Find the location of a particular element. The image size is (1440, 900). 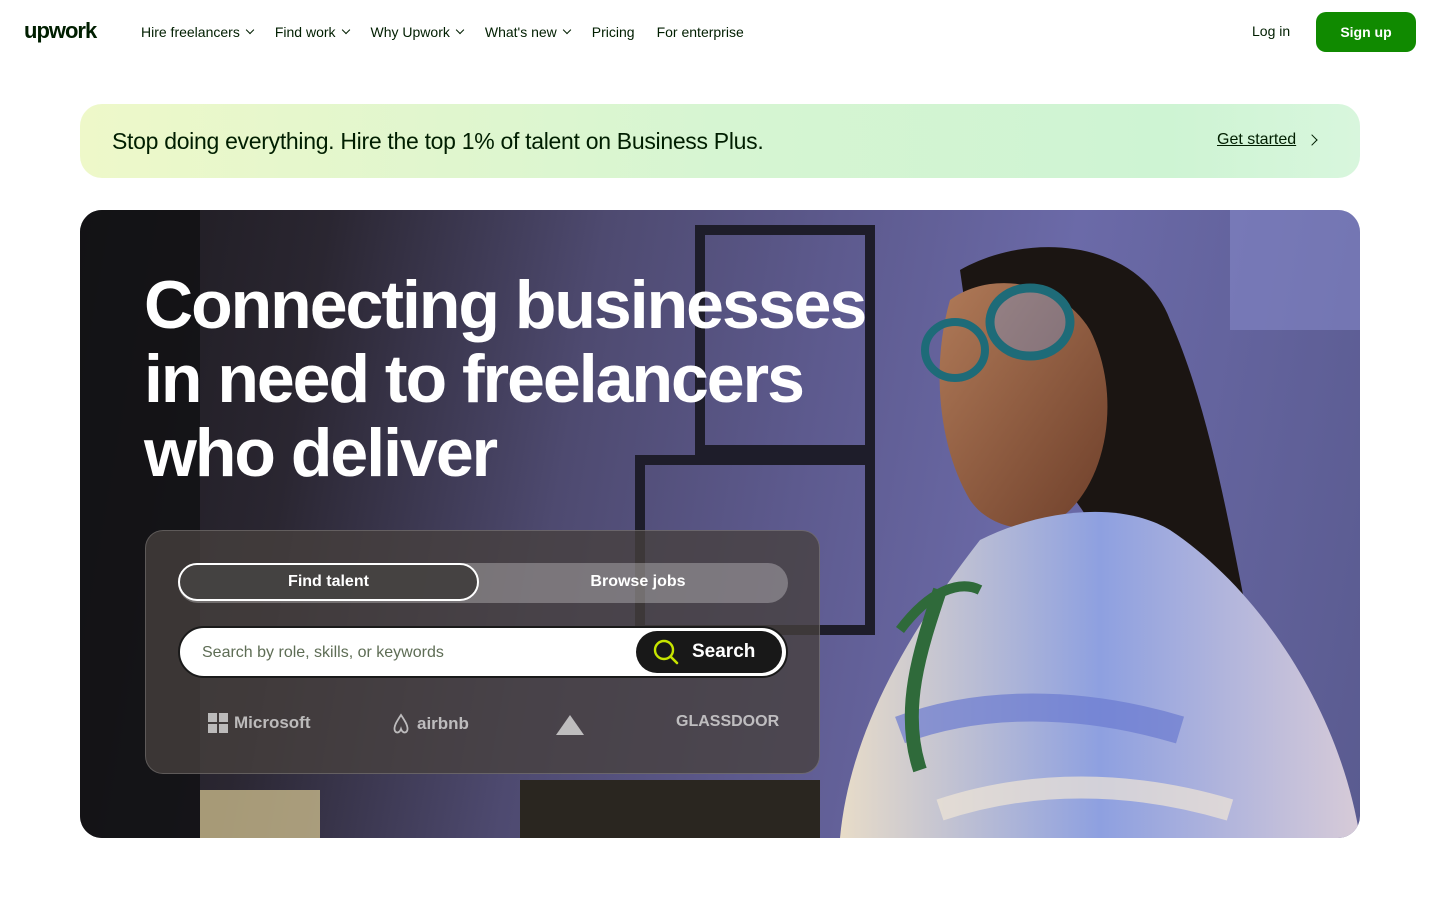

get-started-link: Get started is located at coordinates (1267, 140).